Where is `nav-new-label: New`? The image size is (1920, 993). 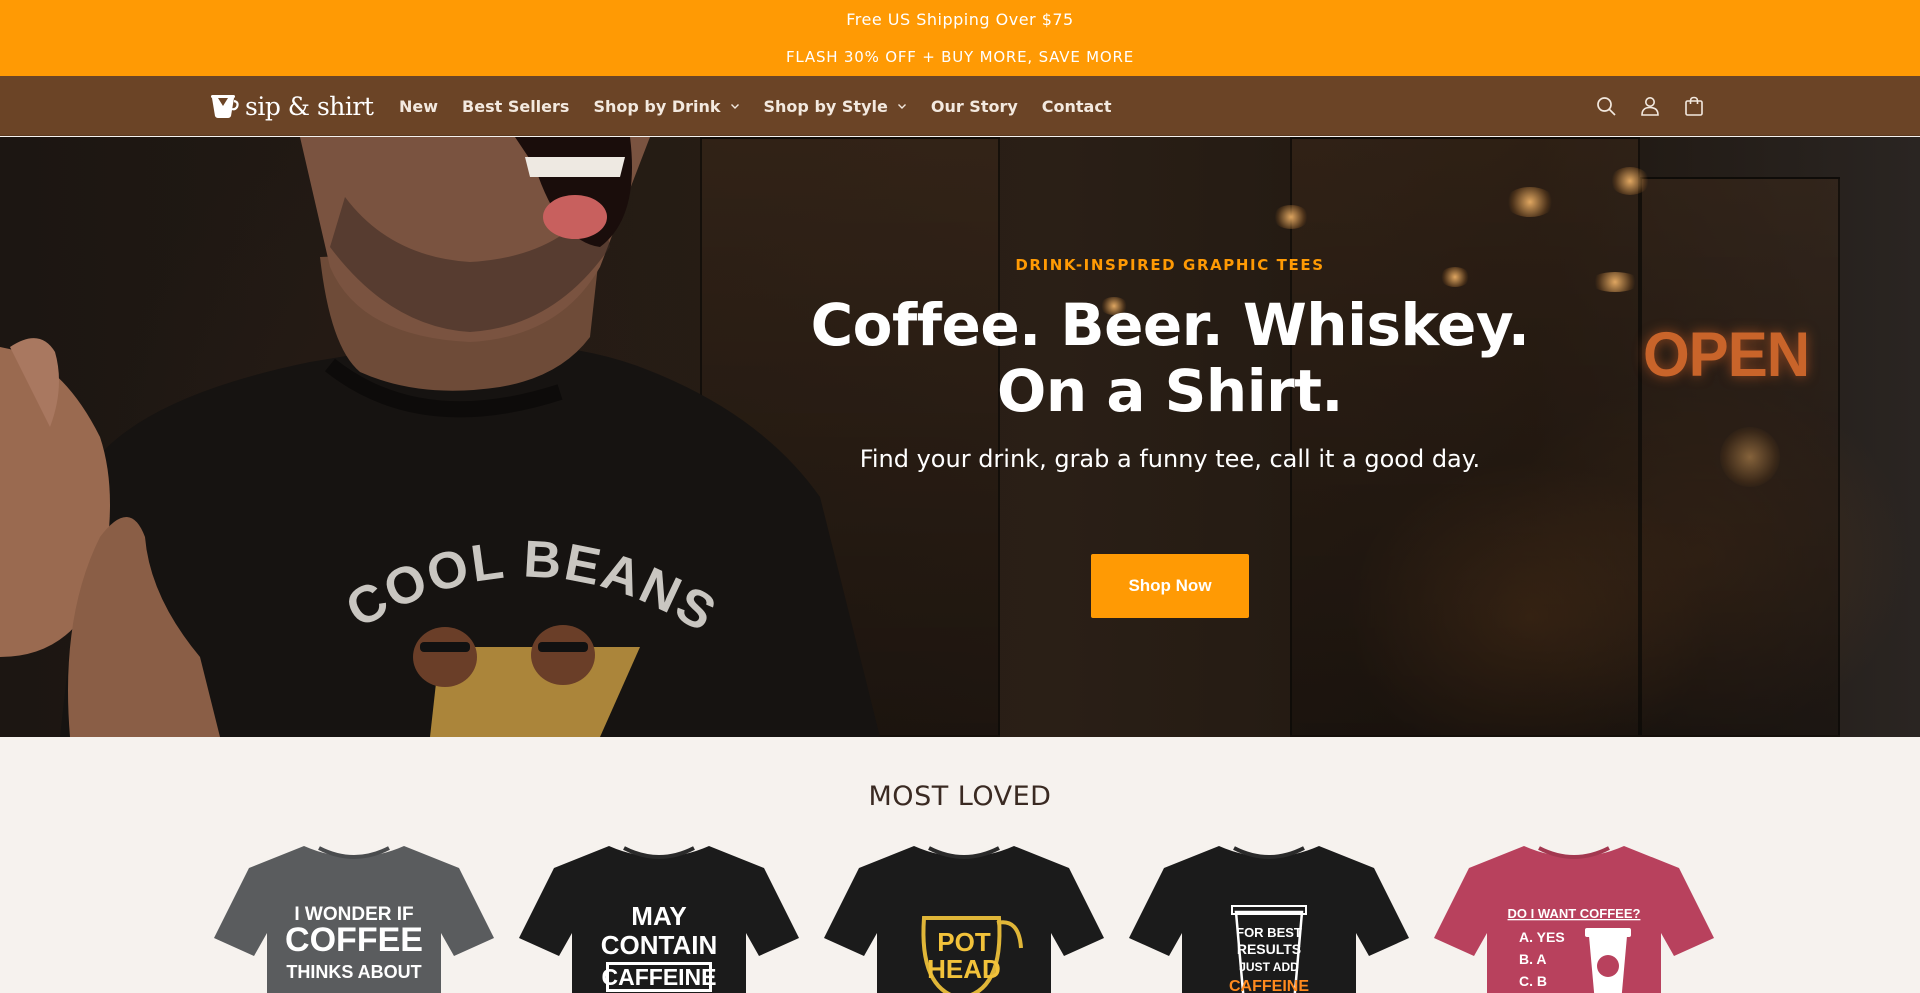
nav-new-label: New is located at coordinates (419, 106).